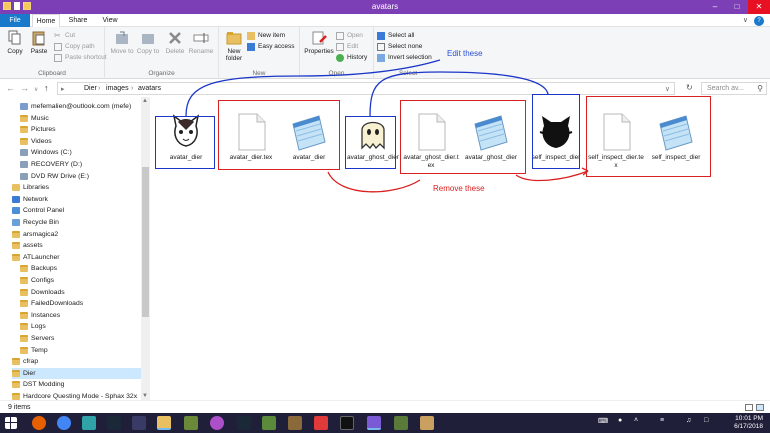 This screenshot has height=433, width=770. What do you see at coordinates (80, 292) in the screenshot?
I see `nav-item: Downloads` at bounding box center [80, 292].